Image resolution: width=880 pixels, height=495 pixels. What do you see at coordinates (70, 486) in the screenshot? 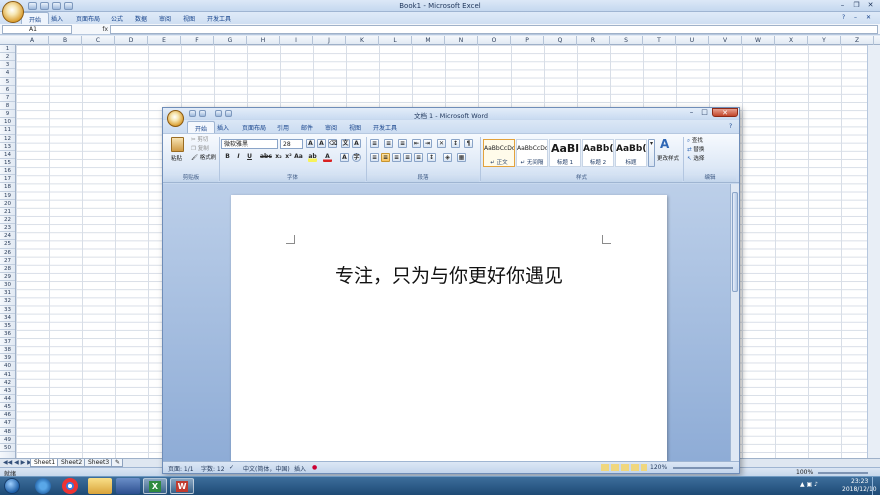
I see `chrome-icon` at bounding box center [70, 486].